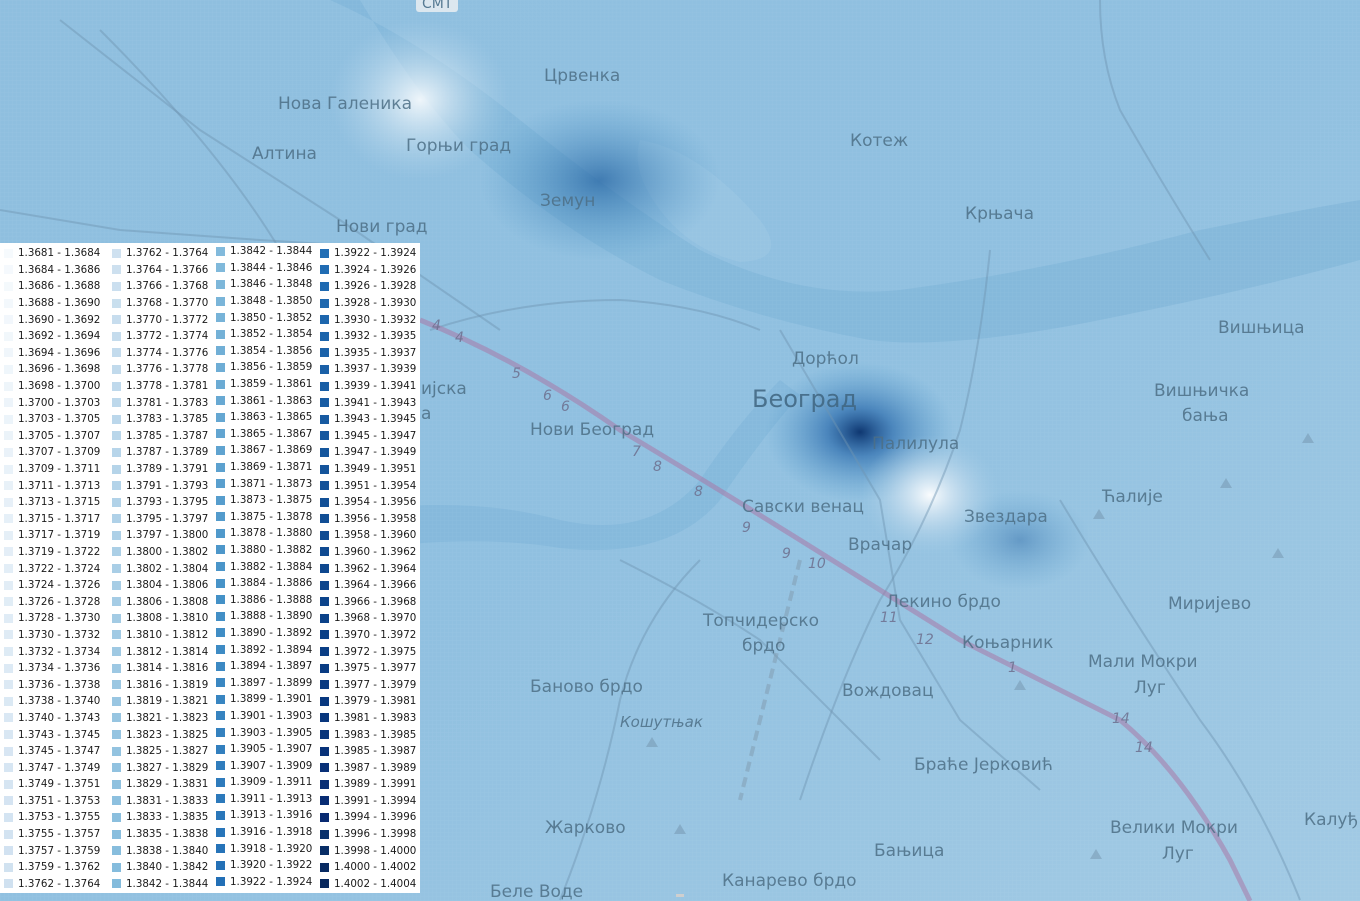  I want to click on route-number: 14, so click(1144, 748).